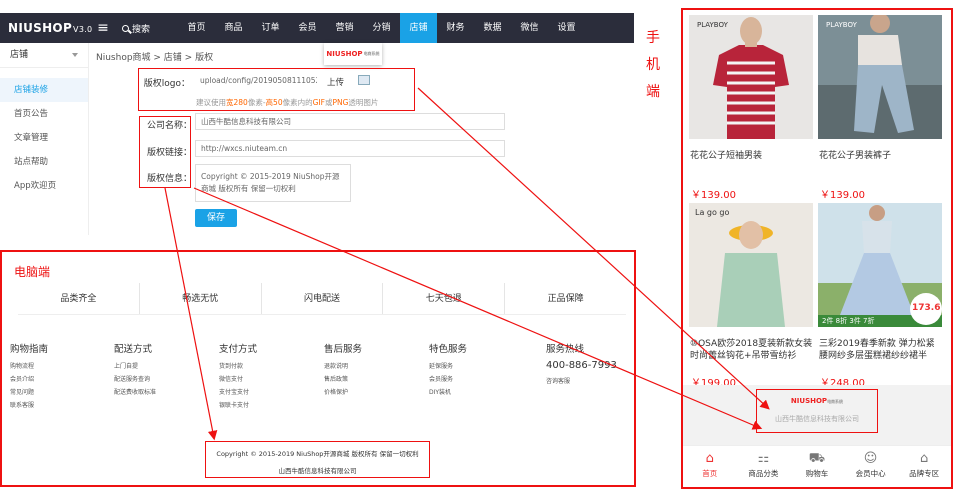  I want to click on sidebar-item: App欢迎页, so click(44, 186).